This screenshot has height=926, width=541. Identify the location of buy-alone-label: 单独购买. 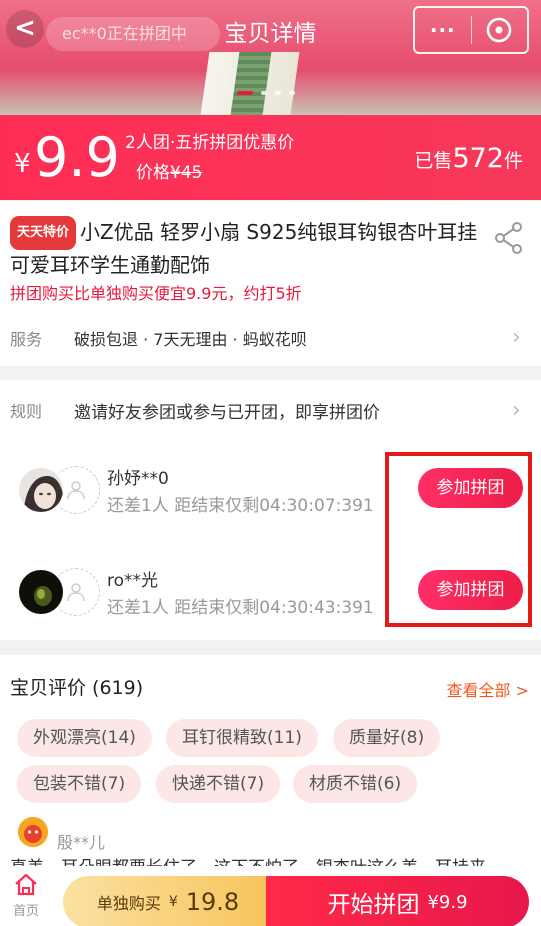
(128, 903).